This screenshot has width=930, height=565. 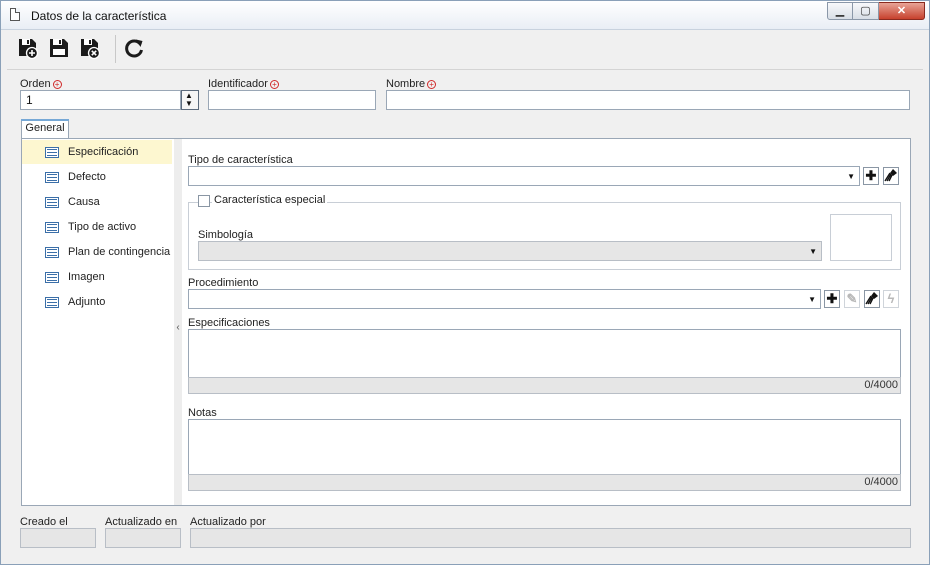 I want to click on notas-counter: 0/4000, so click(x=544, y=482).